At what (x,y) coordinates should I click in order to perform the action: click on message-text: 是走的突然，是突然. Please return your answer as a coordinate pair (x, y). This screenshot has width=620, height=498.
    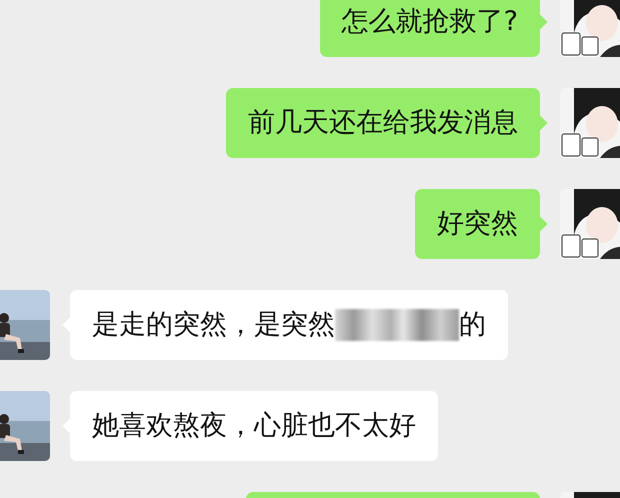
    Looking at the image, I should click on (213, 325).